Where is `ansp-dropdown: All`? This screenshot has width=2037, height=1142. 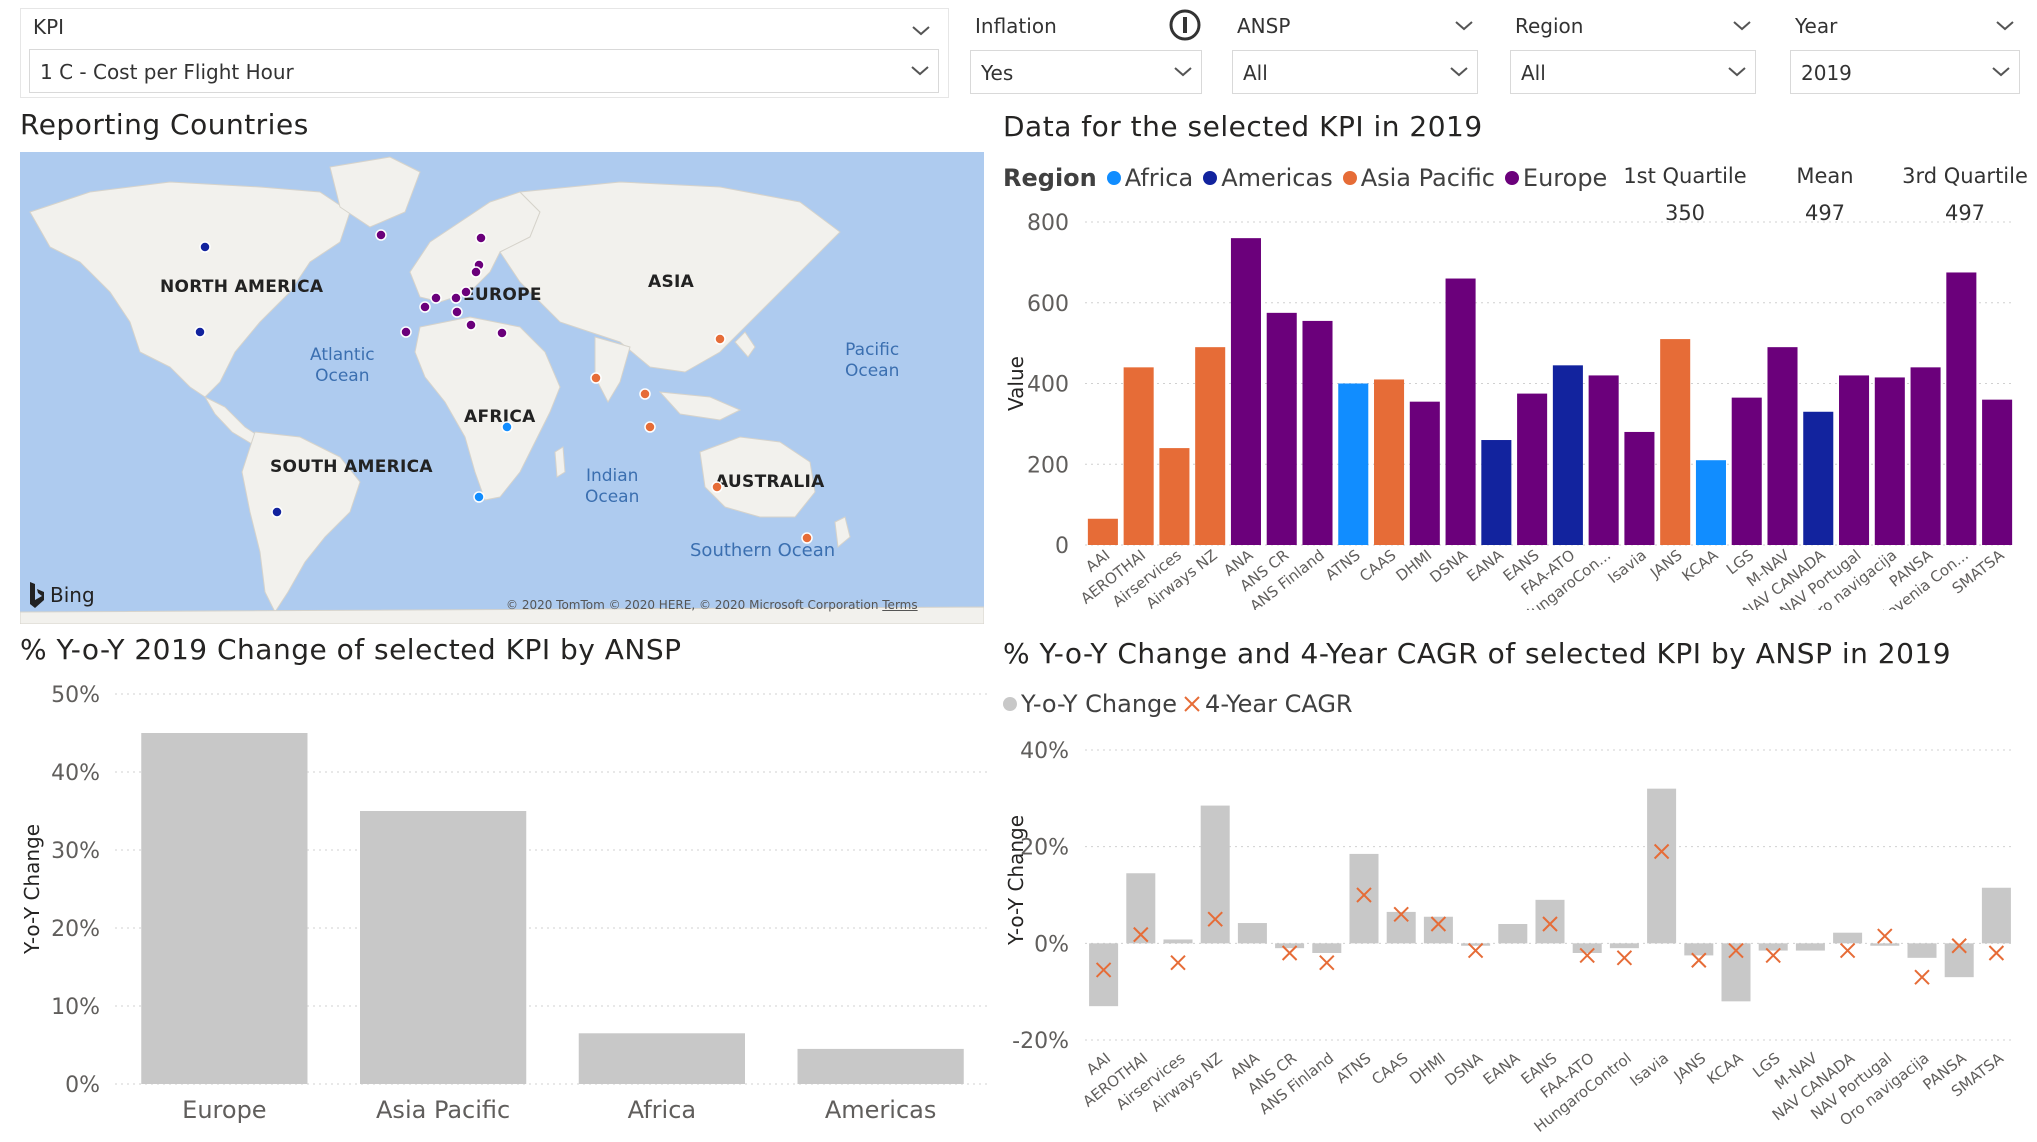 ansp-dropdown: All is located at coordinates (1355, 72).